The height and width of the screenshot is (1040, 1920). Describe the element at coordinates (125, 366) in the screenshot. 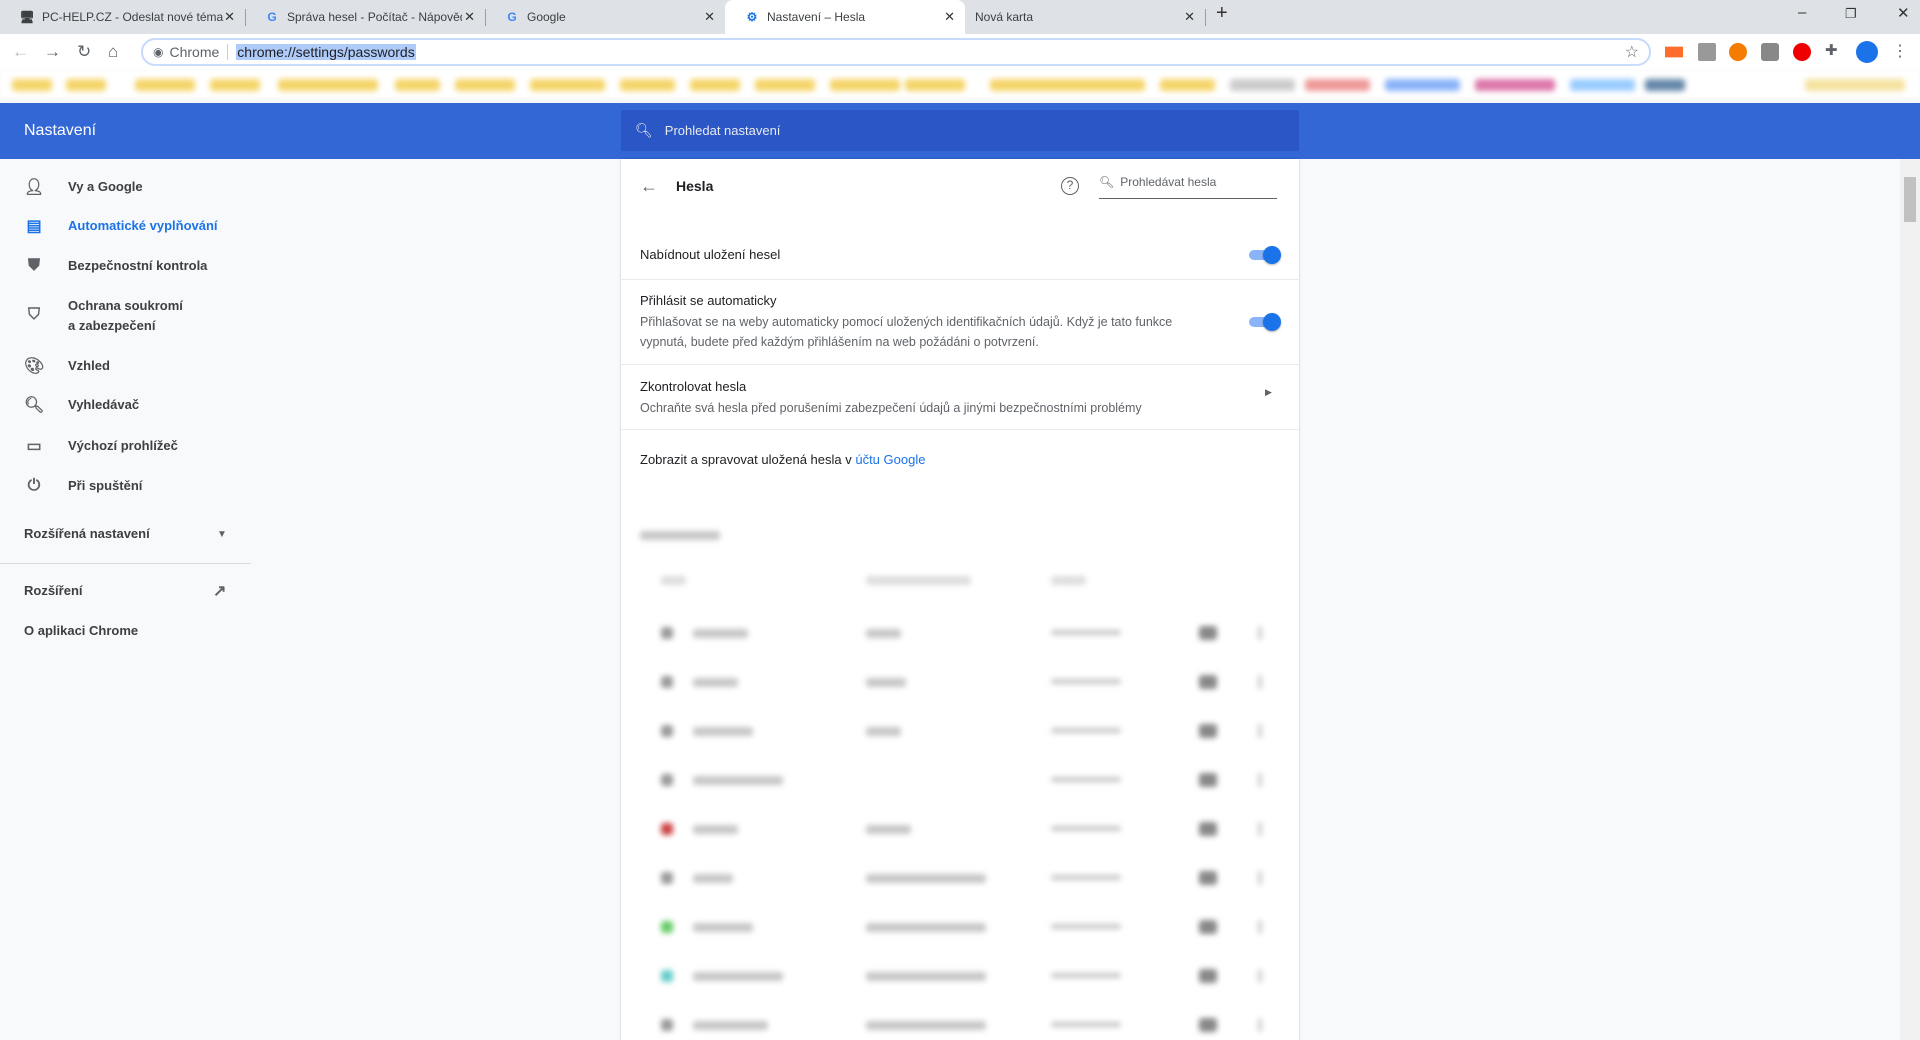

I see `sidebar-item-appearance: 🎨︎ Vzhled` at that location.